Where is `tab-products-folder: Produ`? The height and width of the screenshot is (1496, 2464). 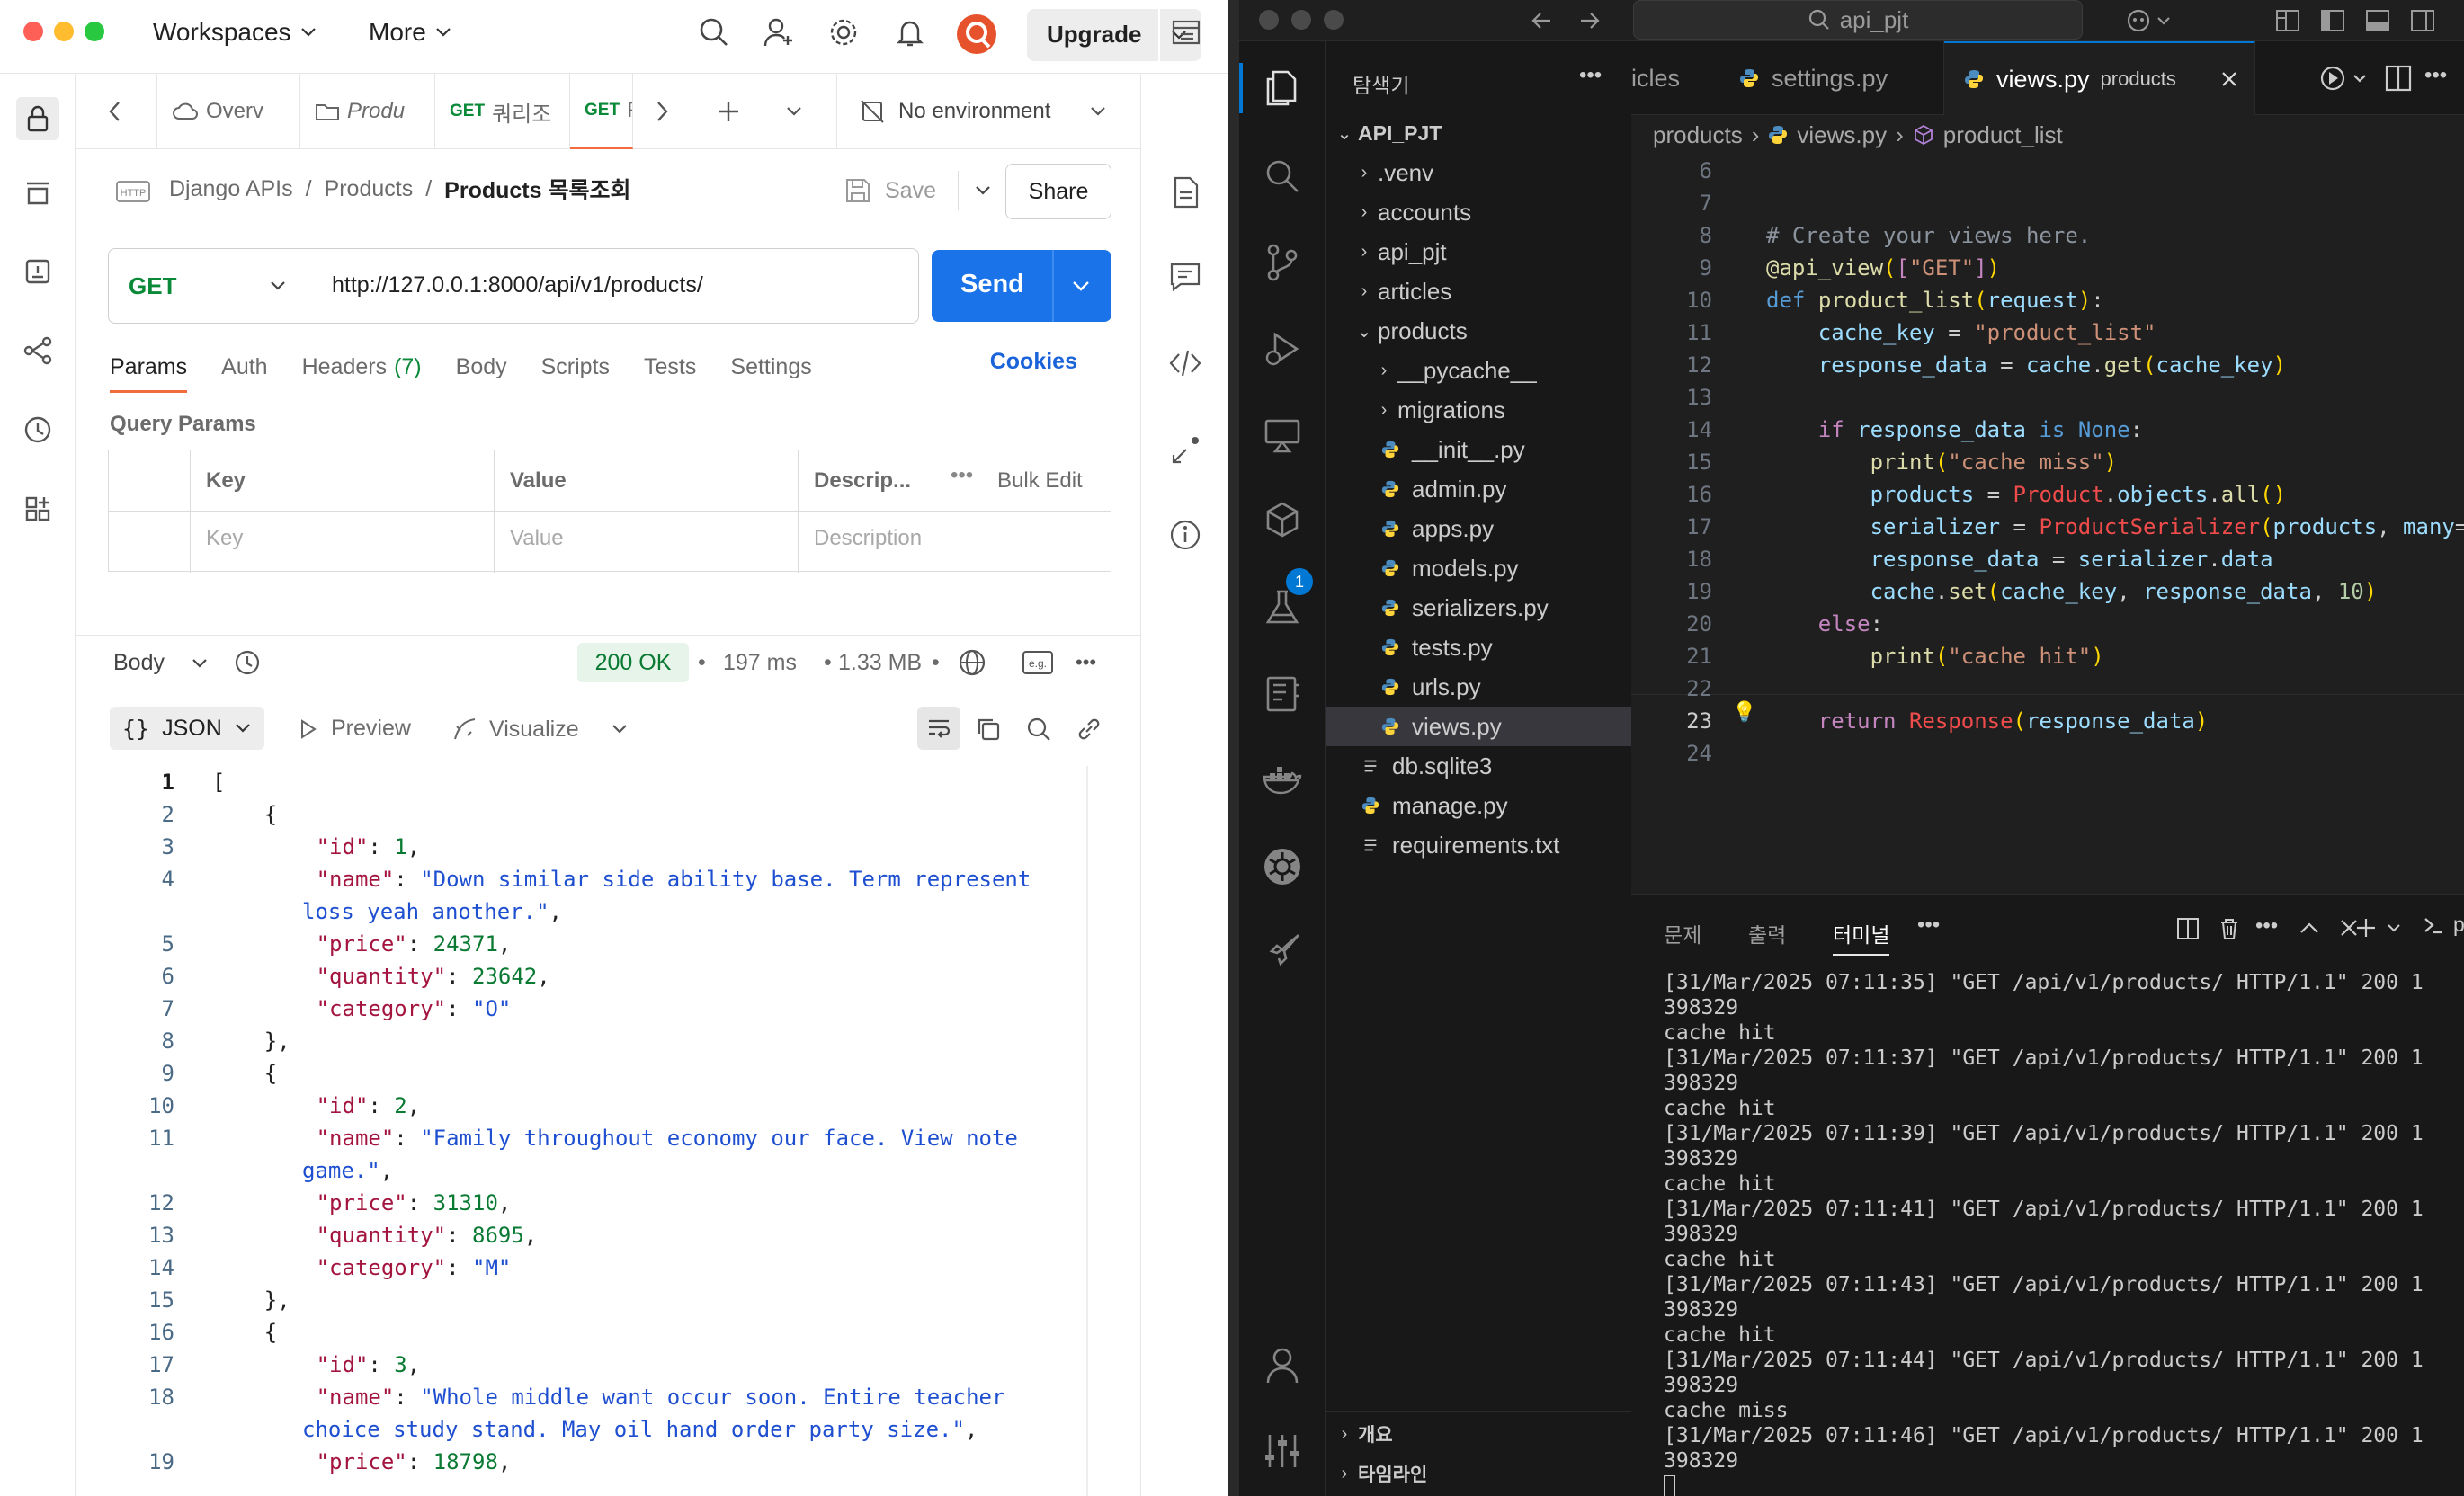
tab-products-folder: Produ is located at coordinates (367, 111).